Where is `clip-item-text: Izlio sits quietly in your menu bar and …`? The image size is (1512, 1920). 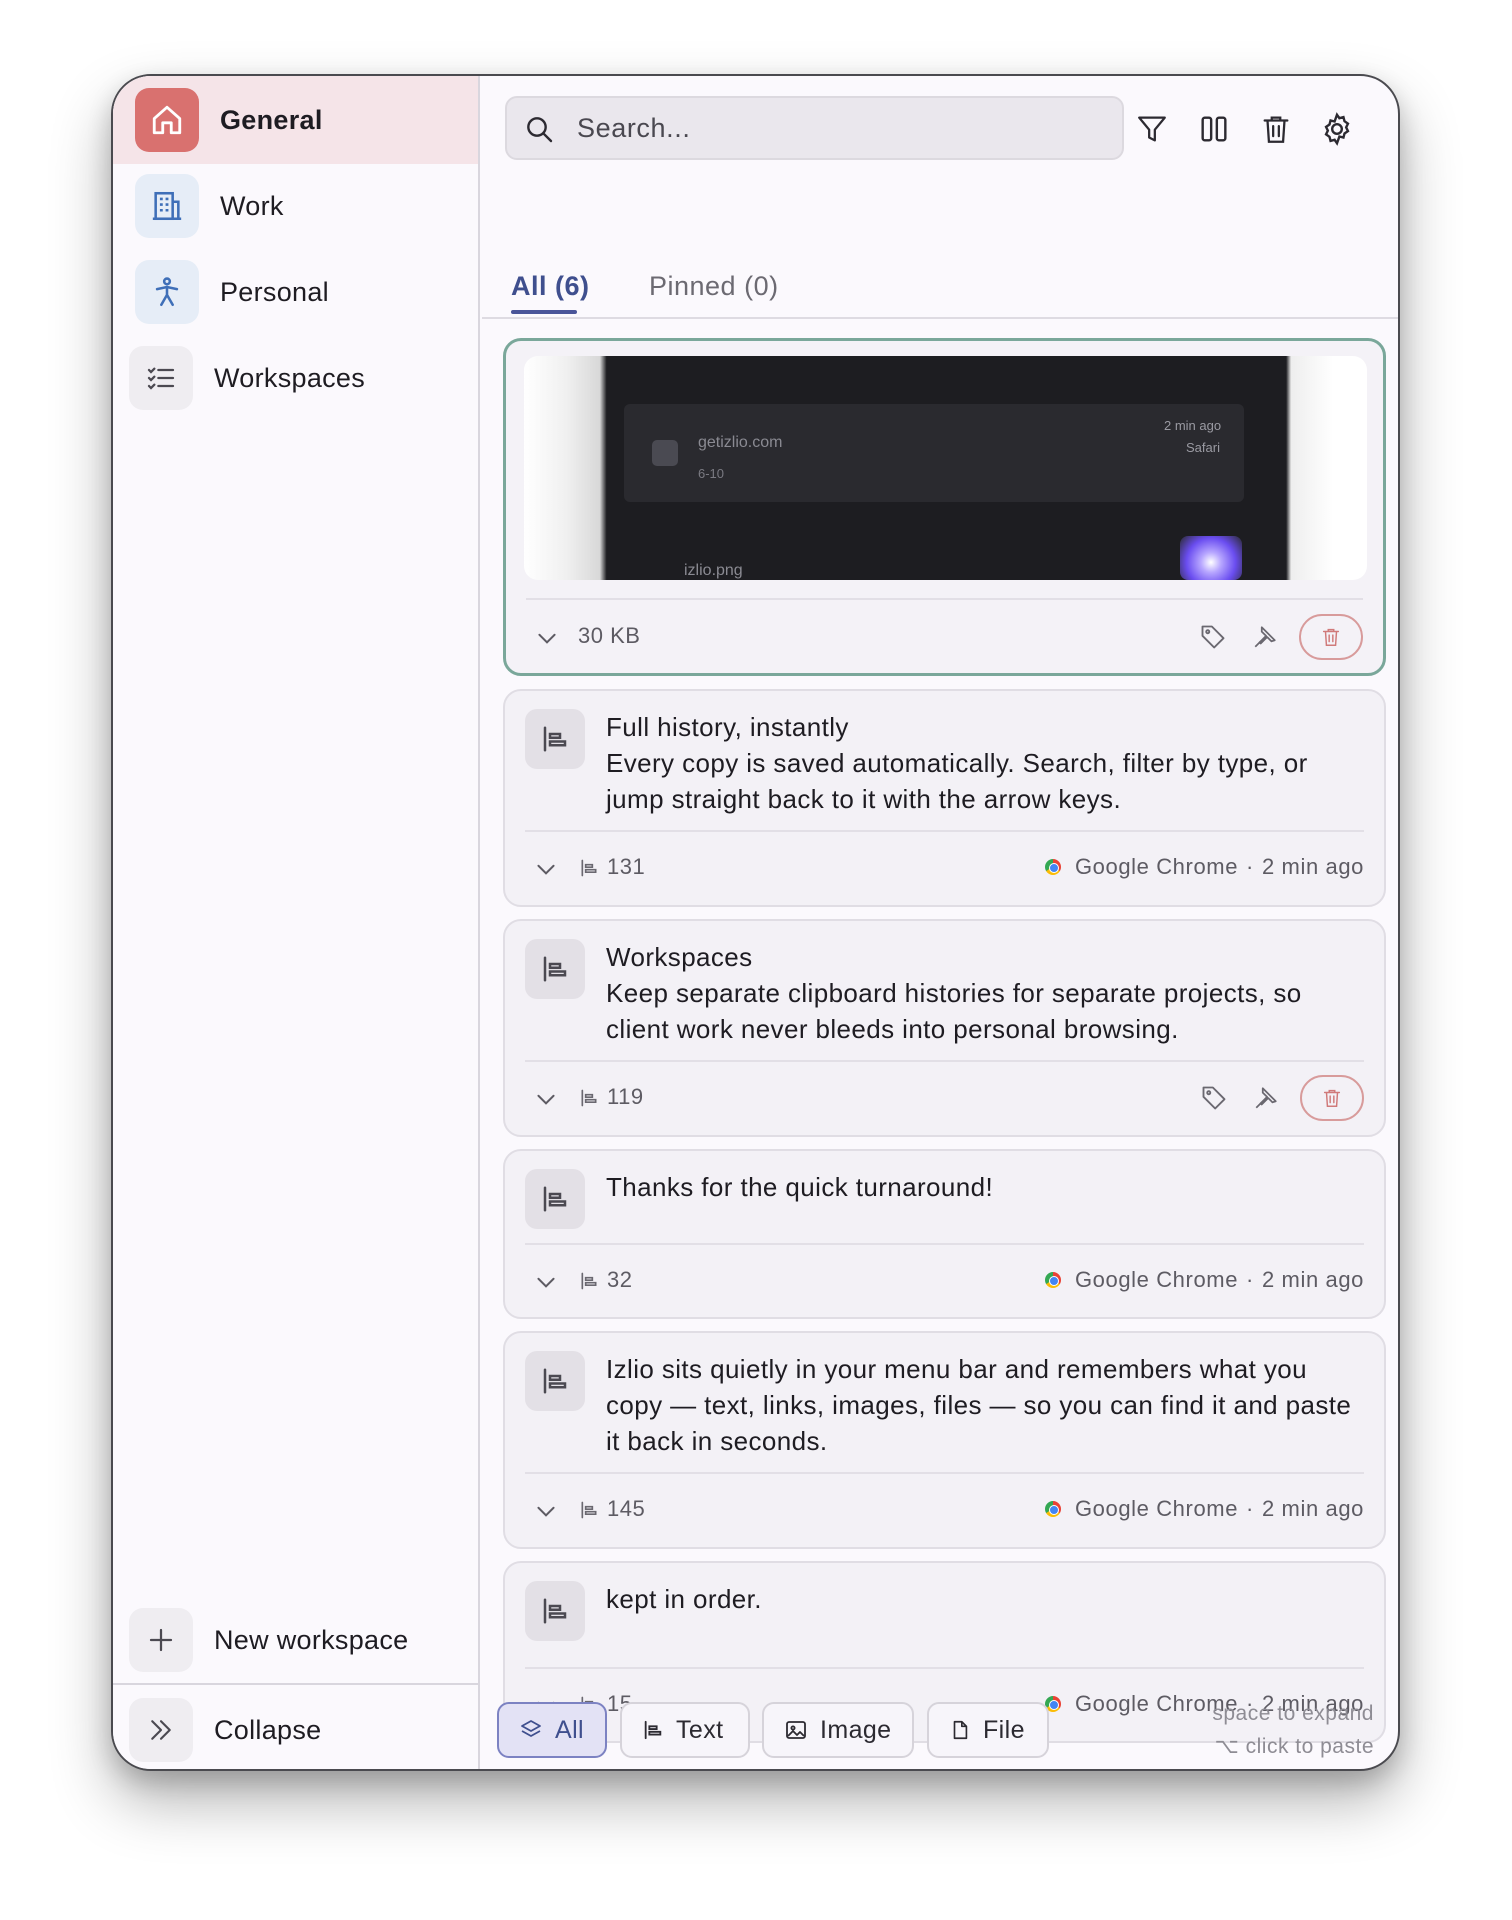 clip-item-text: Izlio sits quietly in your menu bar and … is located at coordinates (944, 1440).